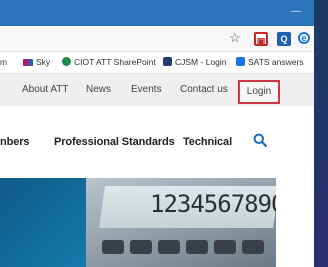 The height and width of the screenshot is (267, 328). What do you see at coordinates (3, 62) in the screenshot?
I see `bookmark-item: m` at bounding box center [3, 62].